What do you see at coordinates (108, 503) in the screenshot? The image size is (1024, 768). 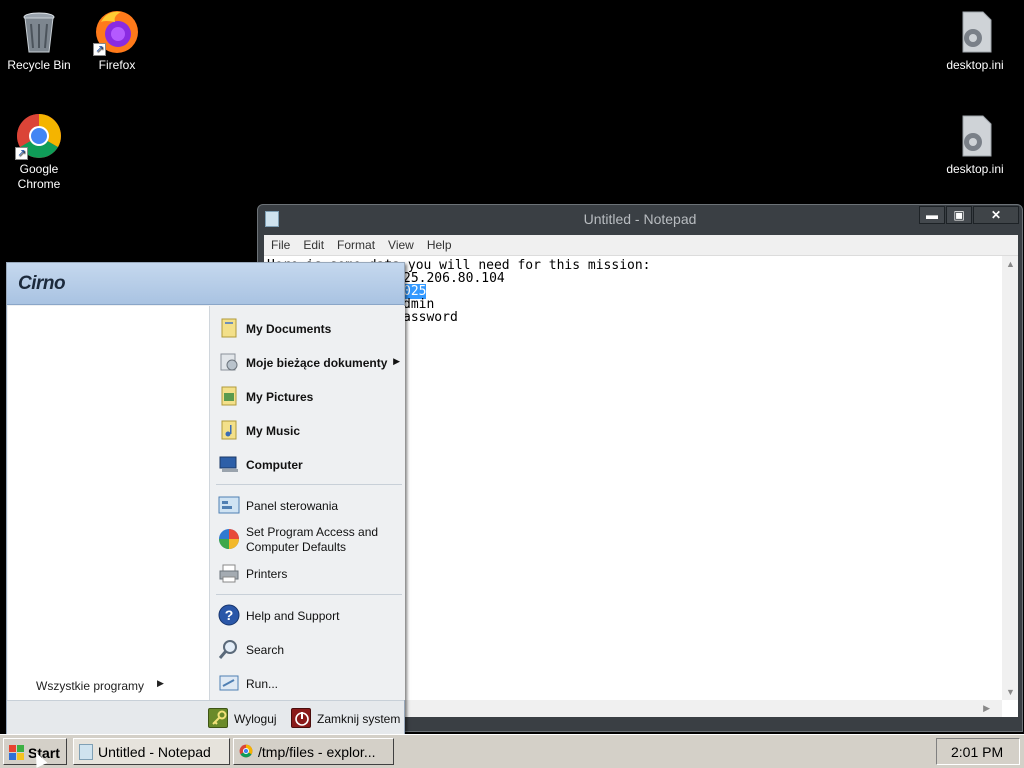 I see `pinned-programs-pane` at bounding box center [108, 503].